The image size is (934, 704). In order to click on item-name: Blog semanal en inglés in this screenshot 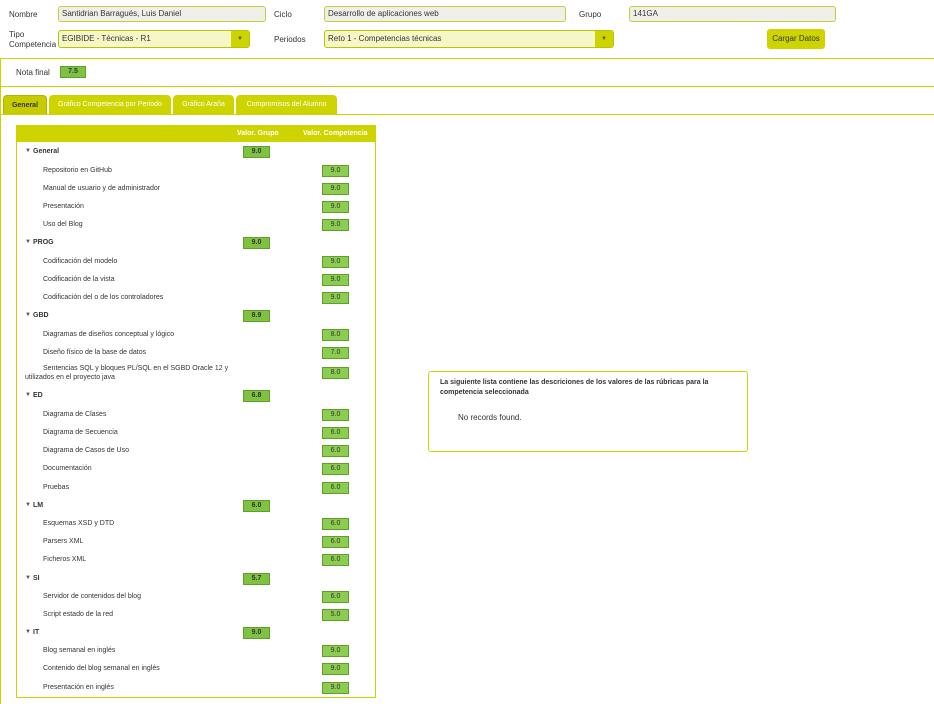, I will do `click(79, 650)`.